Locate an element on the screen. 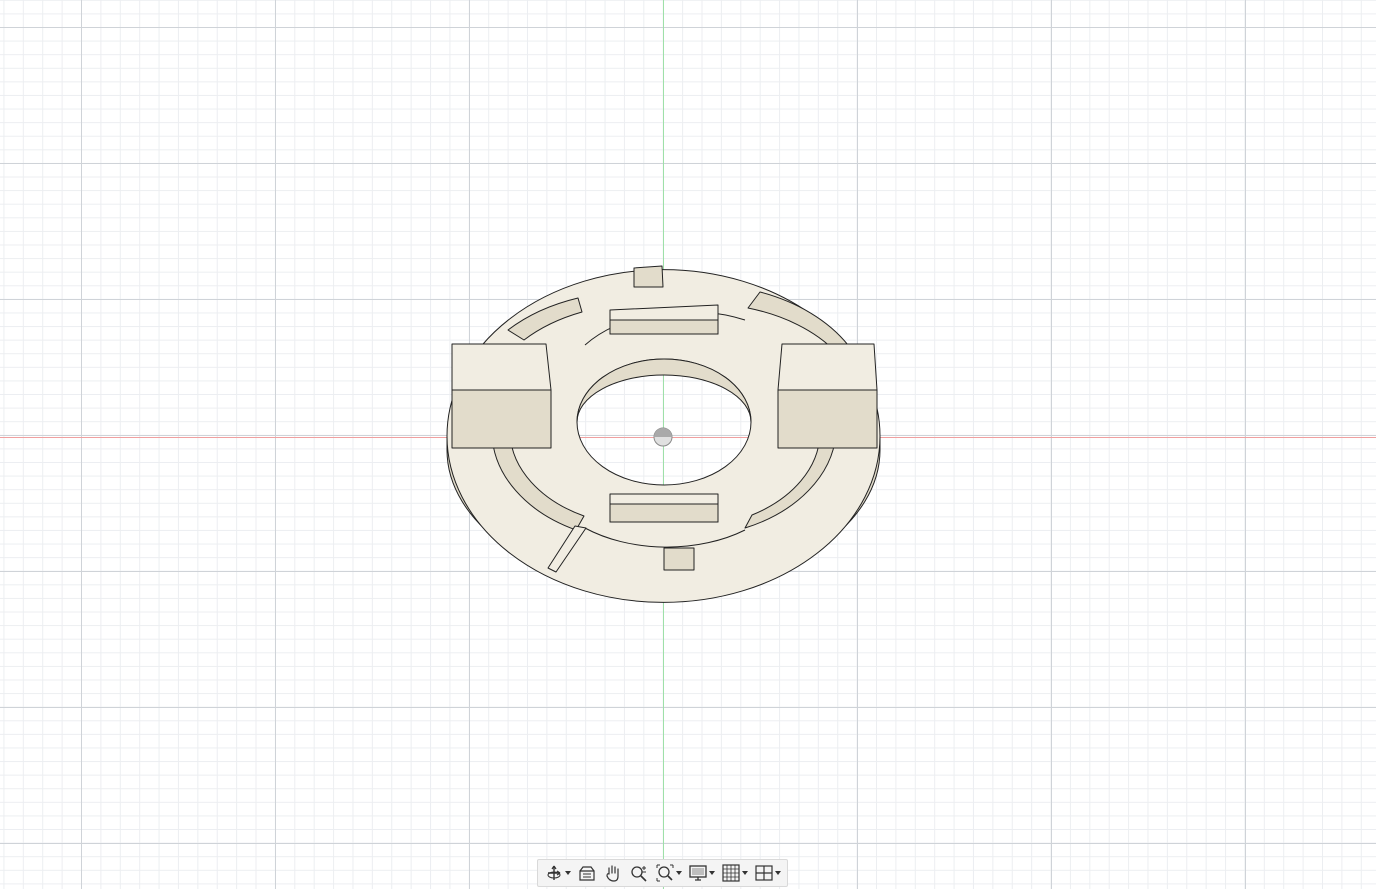 The height and width of the screenshot is (889, 1376). look-at-icon is located at coordinates (587, 873).